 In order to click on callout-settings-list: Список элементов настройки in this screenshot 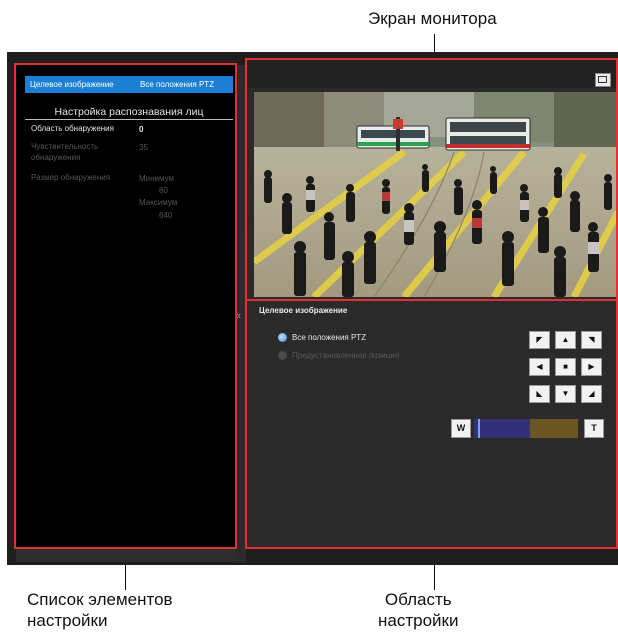, I will do `click(100, 610)`.